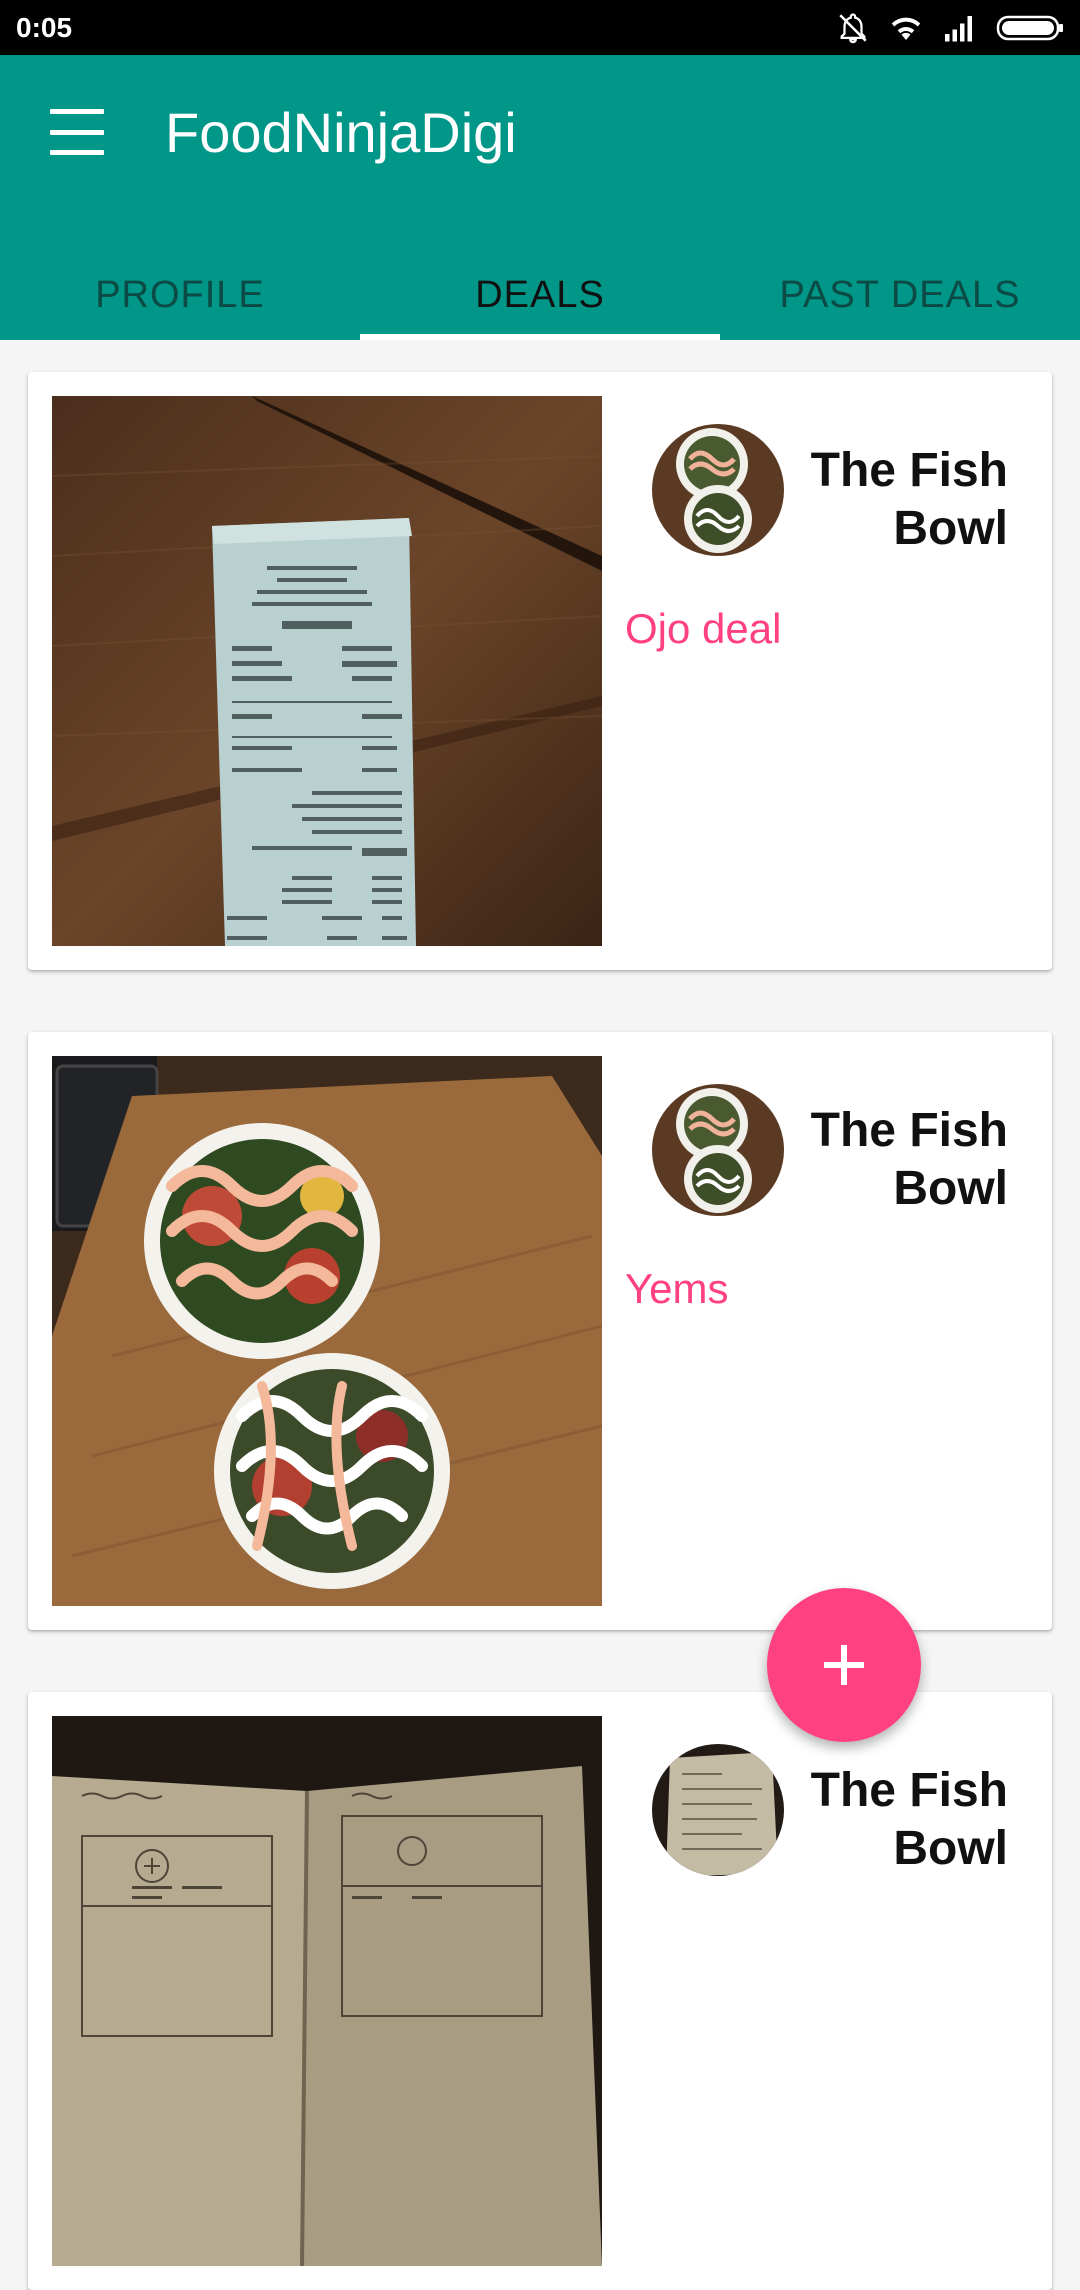 Image resolution: width=1080 pixels, height=2290 pixels. Describe the element at coordinates (960, 28) in the screenshot. I see `signal-icon` at that location.